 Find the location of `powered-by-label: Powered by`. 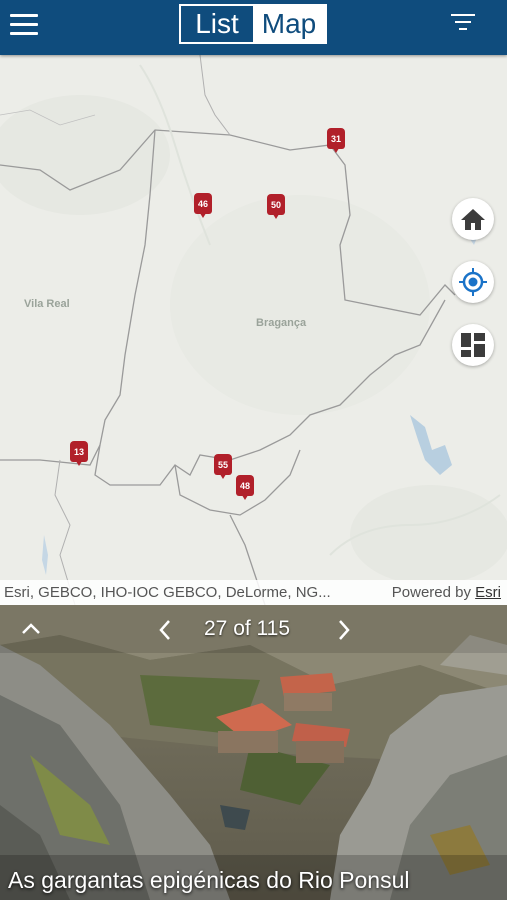

powered-by-label: Powered by is located at coordinates (431, 592).